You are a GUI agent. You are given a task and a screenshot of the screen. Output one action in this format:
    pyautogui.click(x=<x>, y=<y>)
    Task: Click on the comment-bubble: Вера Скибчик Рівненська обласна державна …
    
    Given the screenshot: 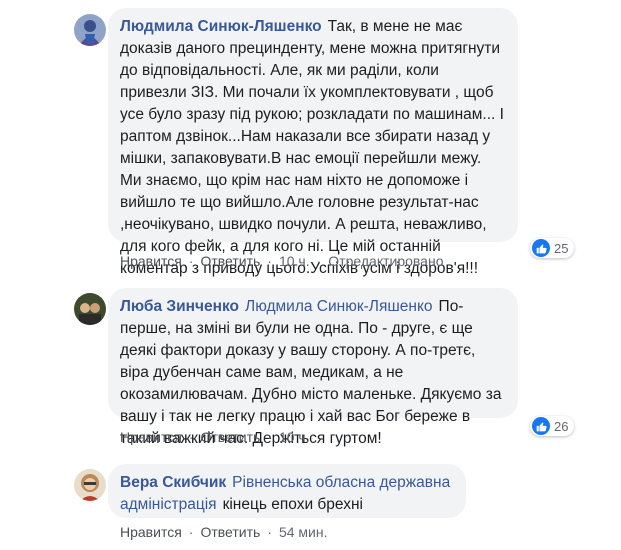 What is the action you would take?
    pyautogui.click(x=287, y=491)
    